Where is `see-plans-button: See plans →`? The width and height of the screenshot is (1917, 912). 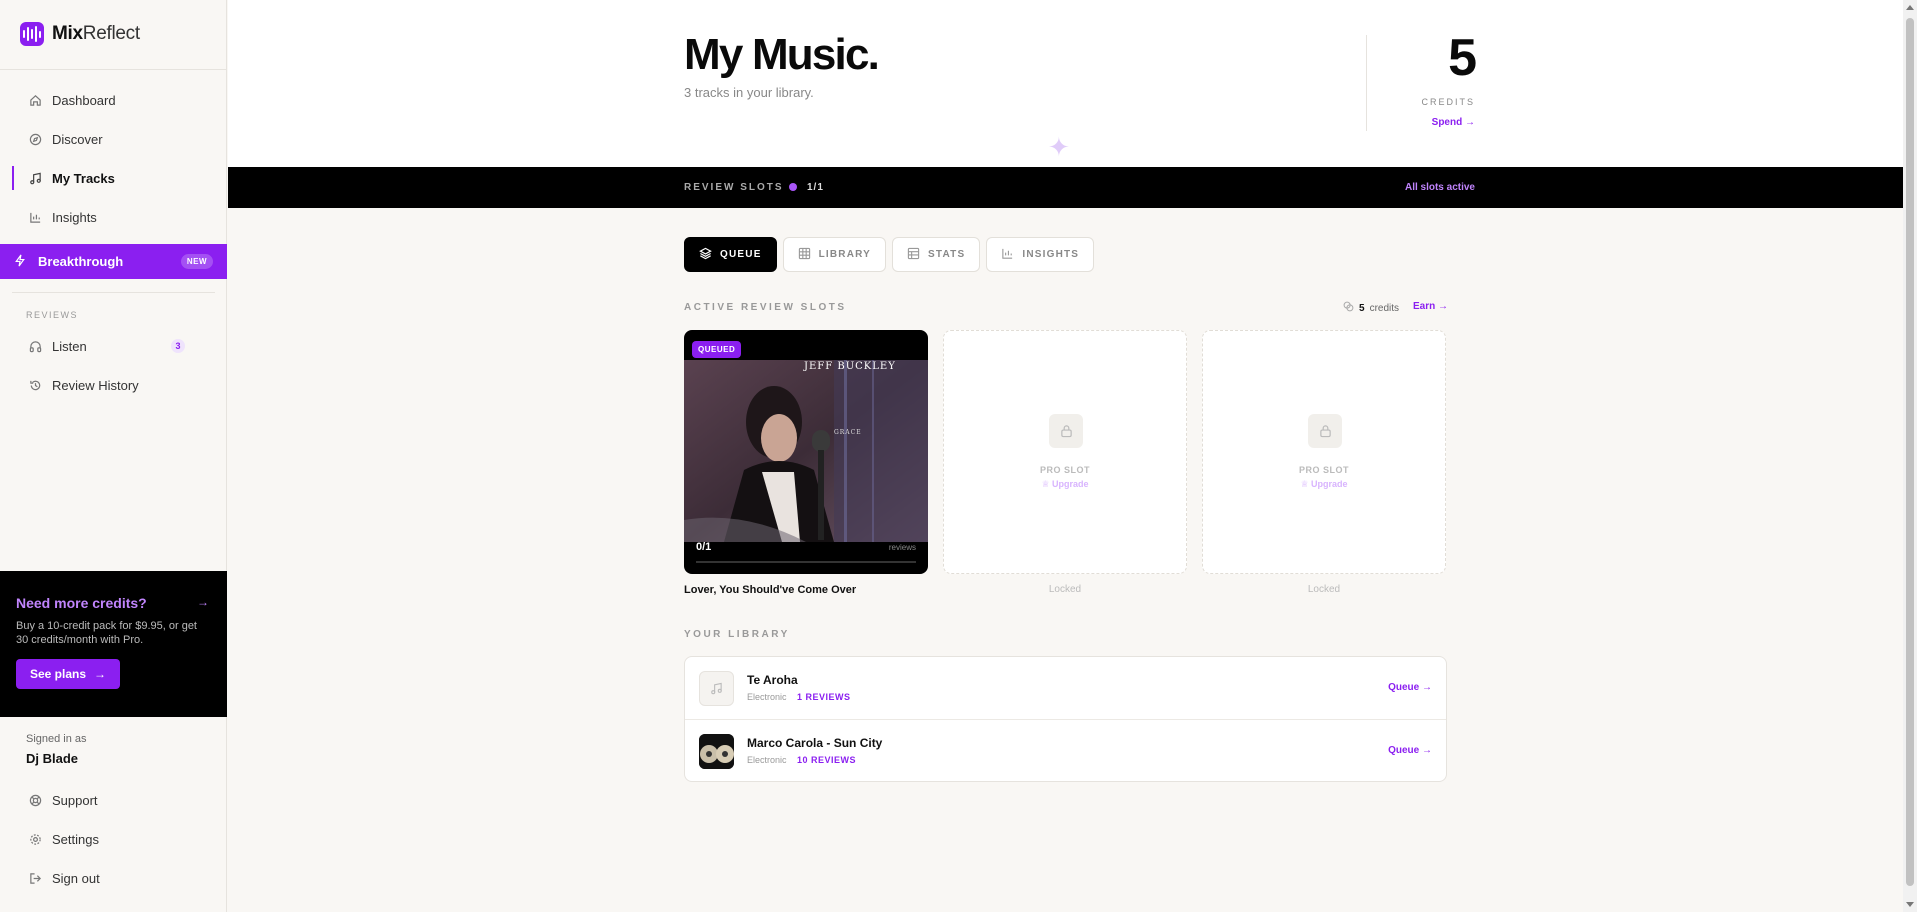
see-plans-button: See plans → is located at coordinates (68, 674).